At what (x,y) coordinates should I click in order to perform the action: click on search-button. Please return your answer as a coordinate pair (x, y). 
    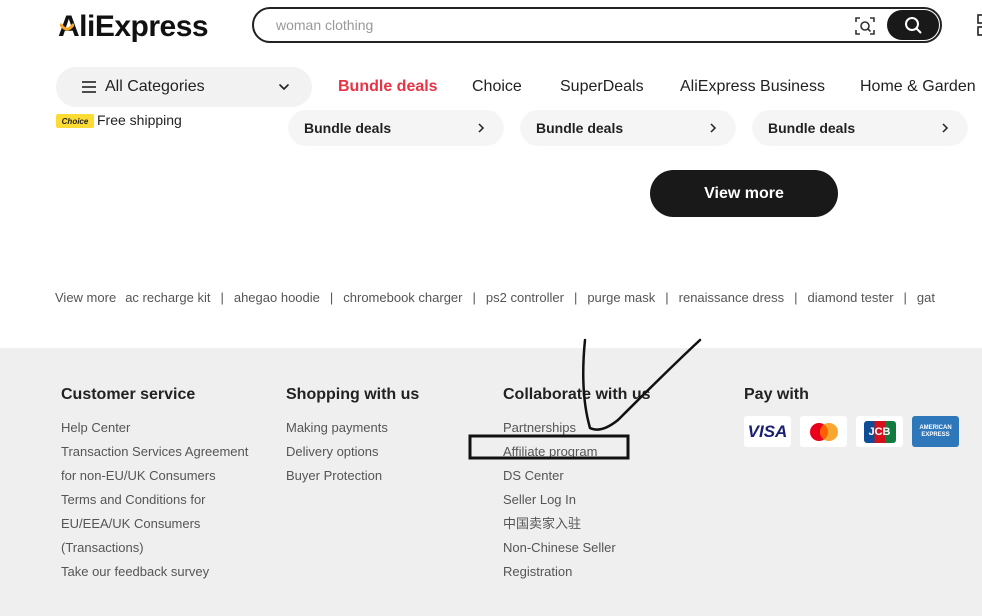
    Looking at the image, I should click on (913, 25).